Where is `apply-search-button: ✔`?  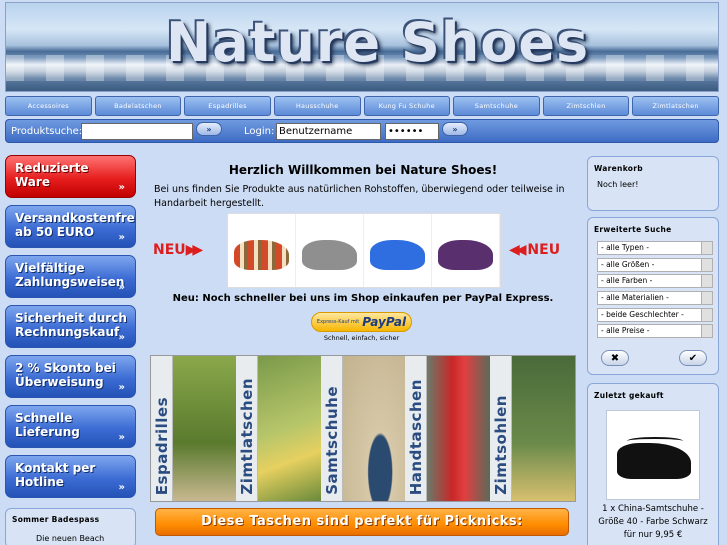
apply-search-button: ✔ is located at coordinates (693, 358).